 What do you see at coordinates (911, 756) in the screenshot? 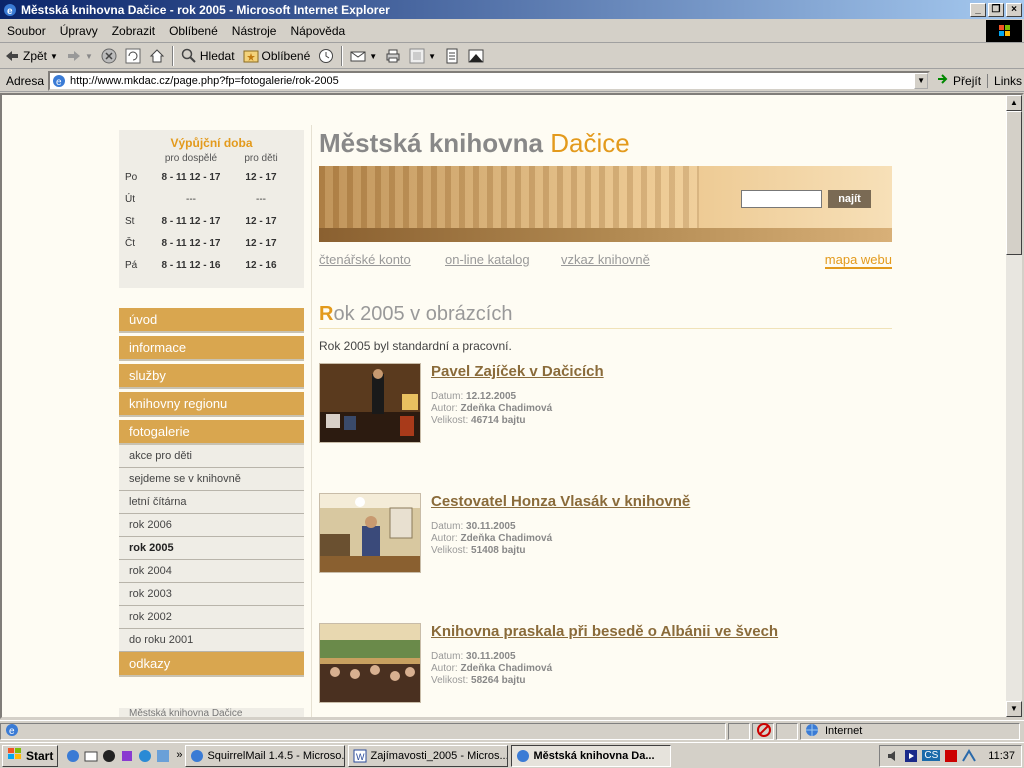
I see `media-player-icon` at bounding box center [911, 756].